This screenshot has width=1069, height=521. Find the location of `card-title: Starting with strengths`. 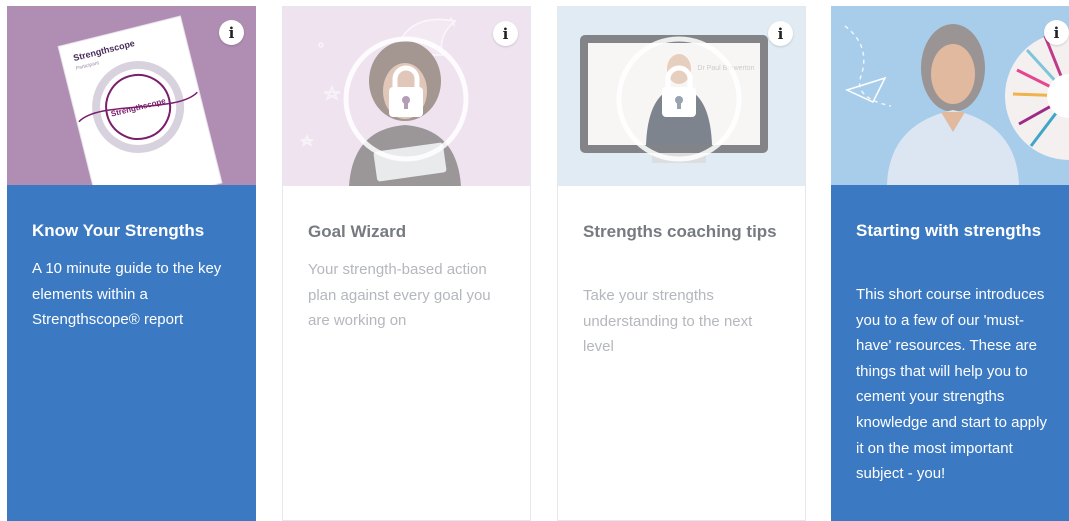

card-title: Starting with strengths is located at coordinates (953, 231).